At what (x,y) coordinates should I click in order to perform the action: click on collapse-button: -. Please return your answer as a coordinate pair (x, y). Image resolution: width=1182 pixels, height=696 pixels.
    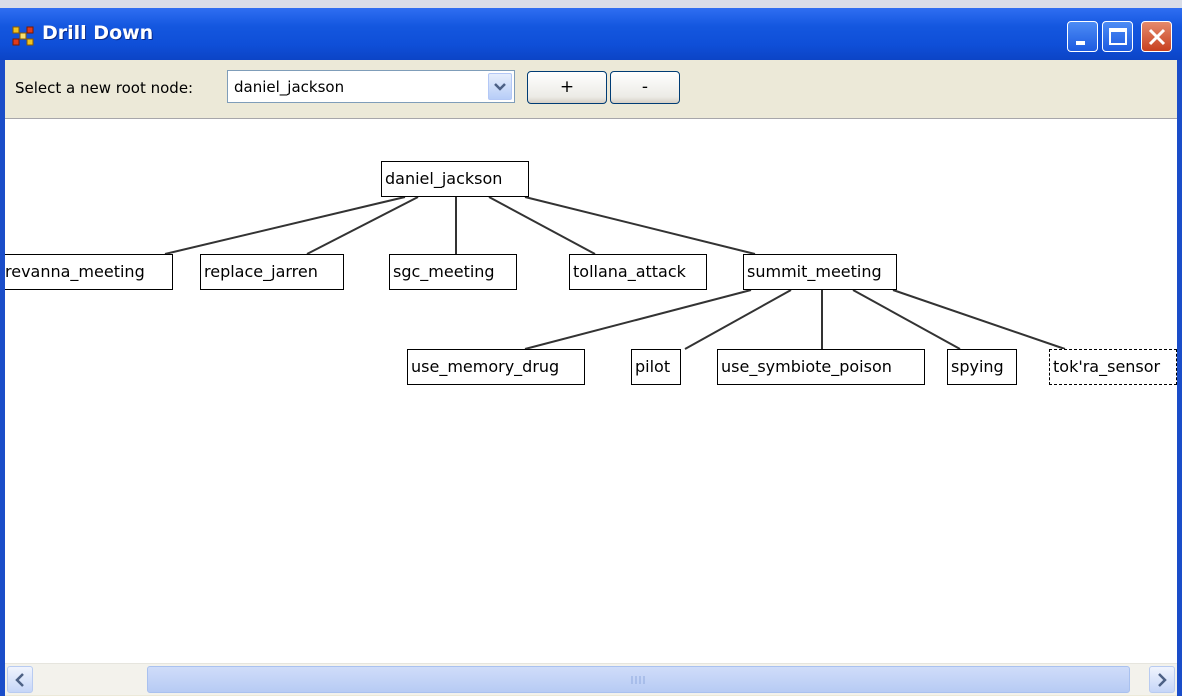
    Looking at the image, I should click on (645, 87).